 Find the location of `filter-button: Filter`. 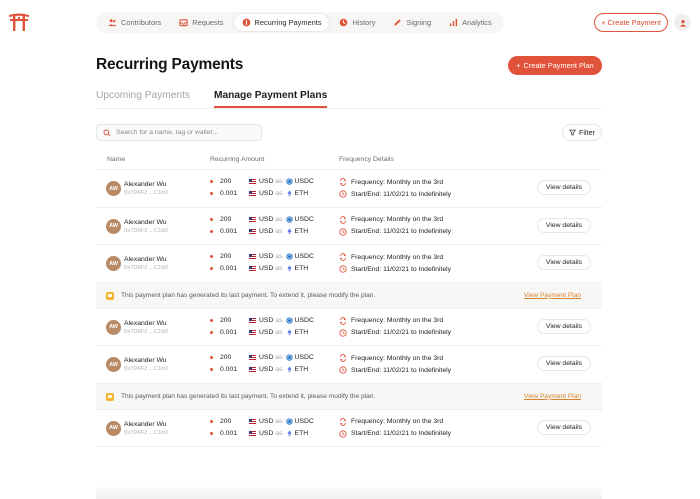

filter-button: Filter is located at coordinates (582, 132).